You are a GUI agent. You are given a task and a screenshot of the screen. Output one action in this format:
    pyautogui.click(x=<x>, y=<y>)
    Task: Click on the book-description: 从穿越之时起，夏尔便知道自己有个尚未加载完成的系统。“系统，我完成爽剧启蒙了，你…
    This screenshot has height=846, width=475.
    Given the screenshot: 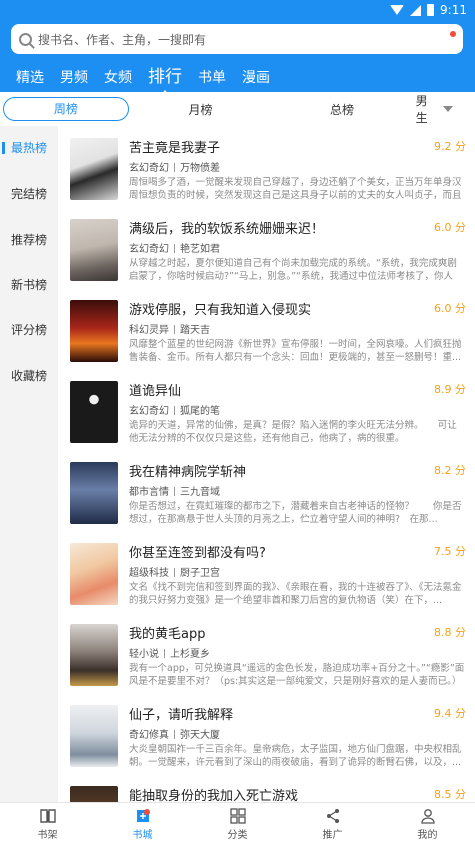 What is the action you would take?
    pyautogui.click(x=293, y=270)
    